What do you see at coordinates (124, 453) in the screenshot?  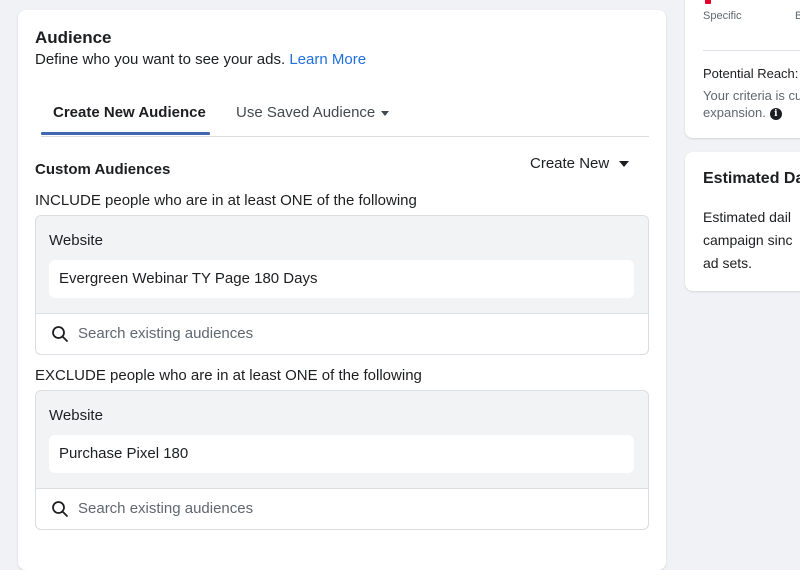 I see `exclude-audience-name: Purchase Pixel 180` at bounding box center [124, 453].